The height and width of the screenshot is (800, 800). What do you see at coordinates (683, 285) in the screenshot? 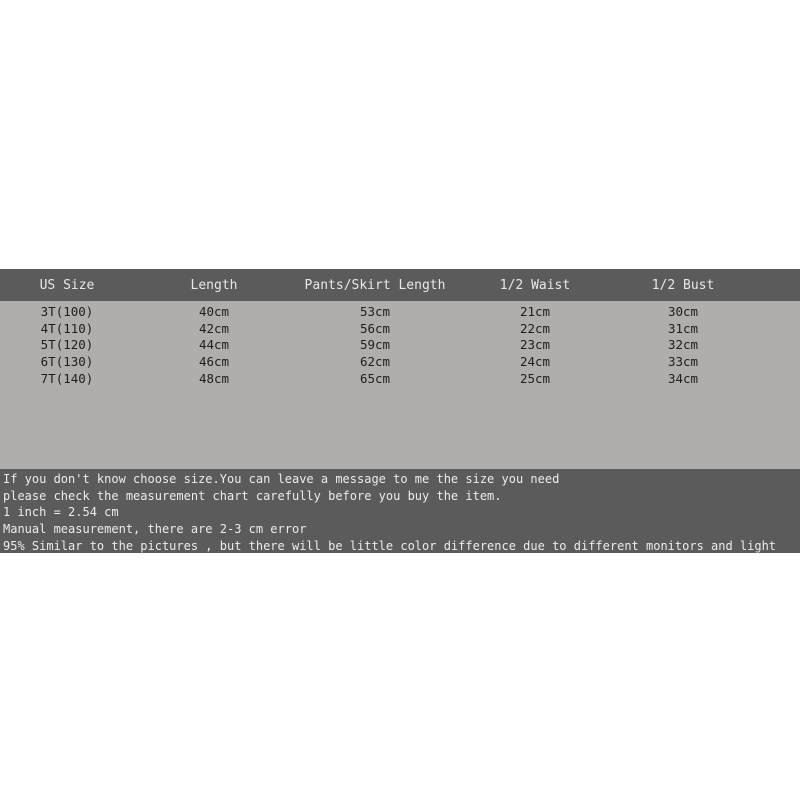
I see `header-half-bust: 1/2 Bust` at bounding box center [683, 285].